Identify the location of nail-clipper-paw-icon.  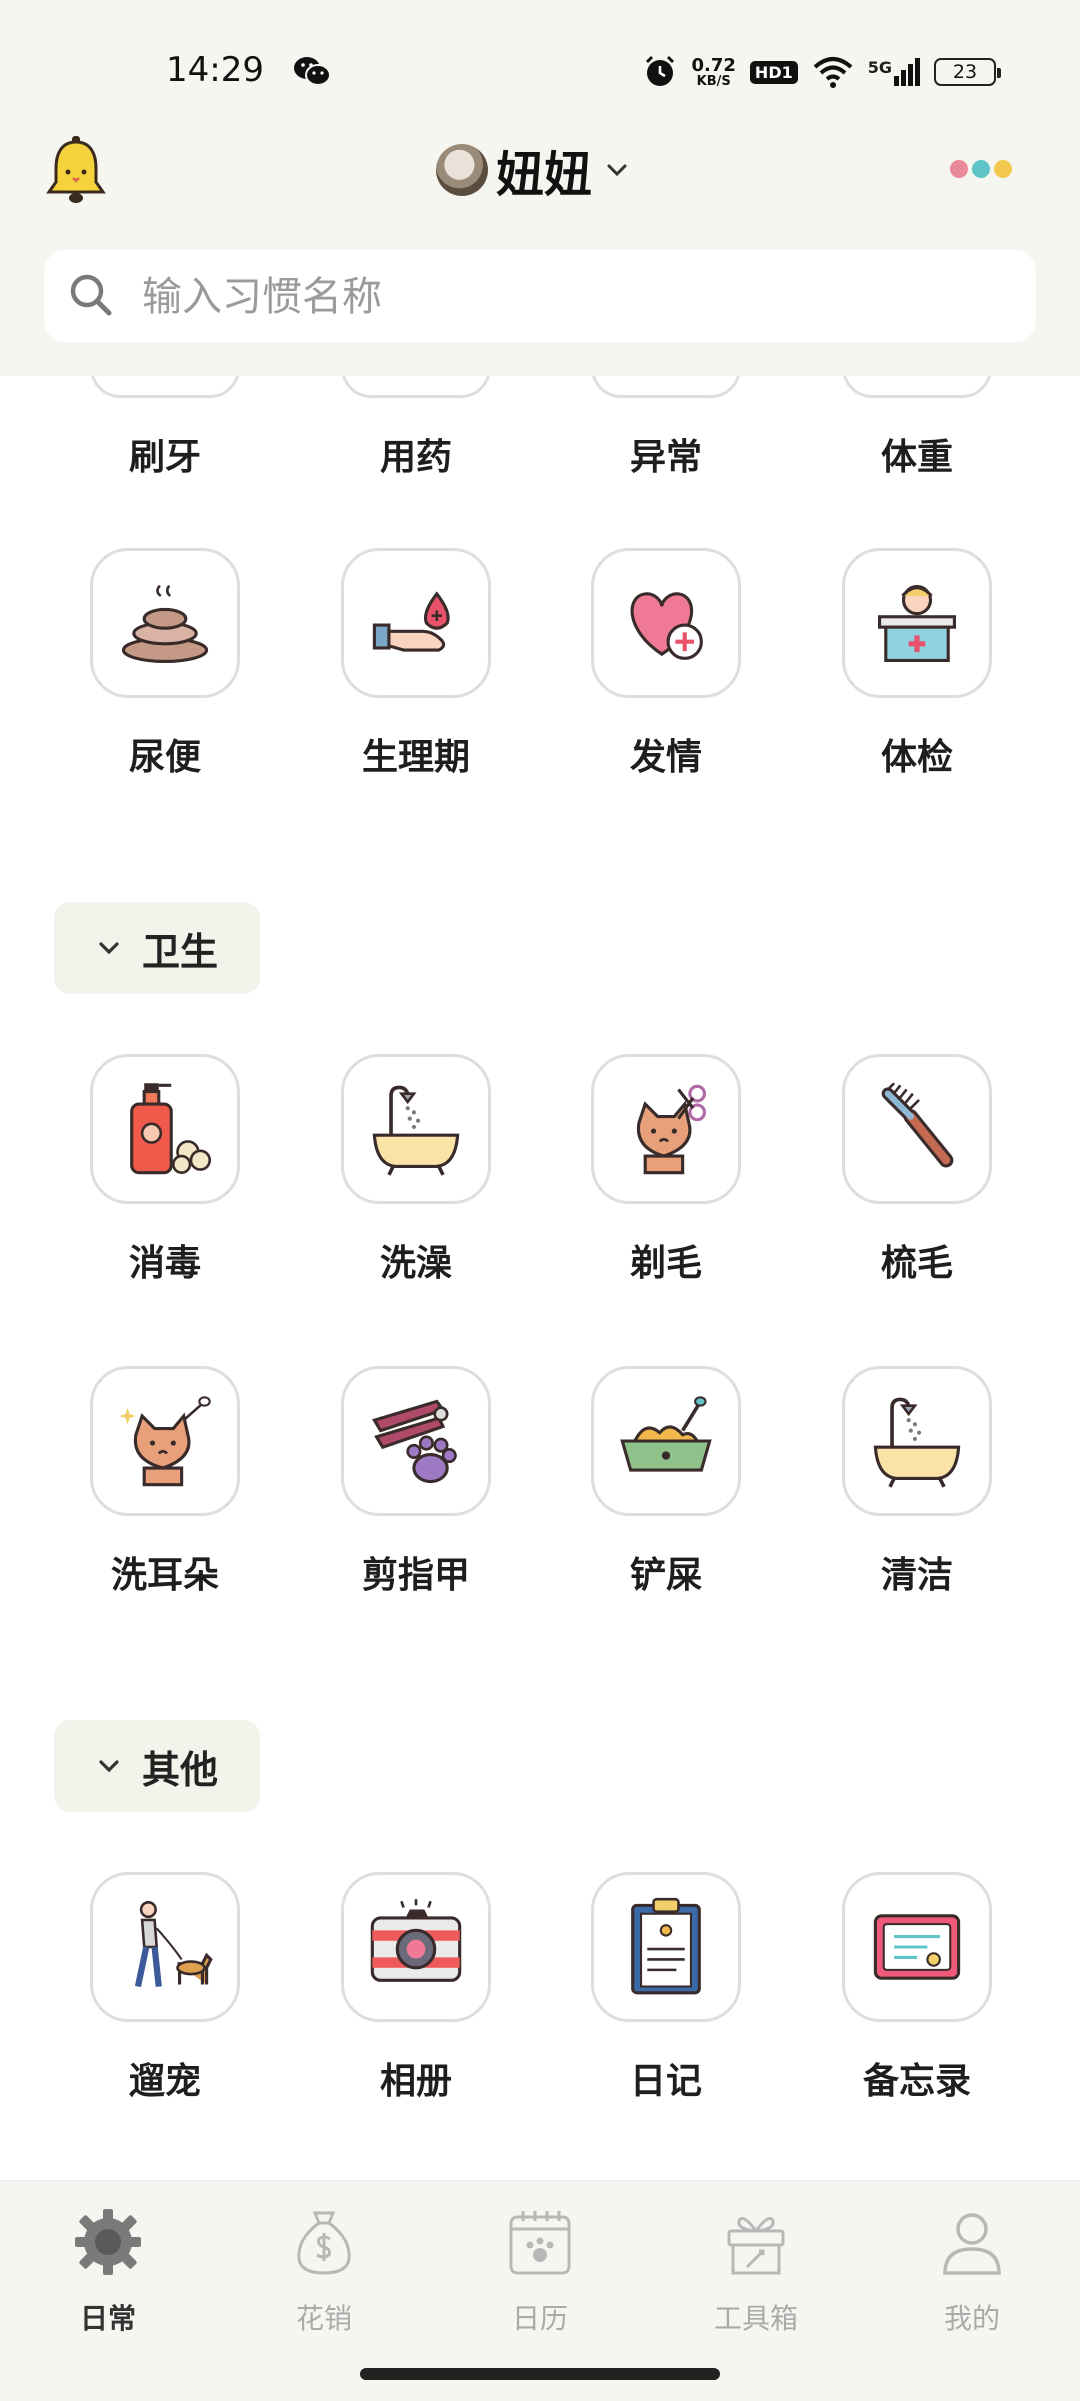
(414, 1441).